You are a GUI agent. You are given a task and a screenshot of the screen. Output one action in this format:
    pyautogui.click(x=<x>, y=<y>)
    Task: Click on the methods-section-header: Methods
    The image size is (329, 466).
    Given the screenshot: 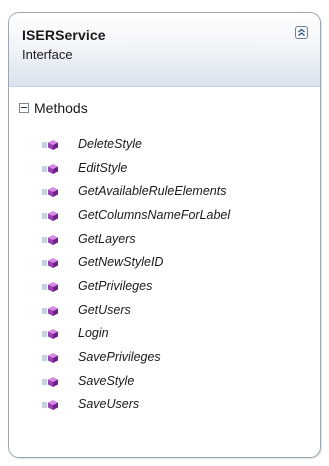 What is the action you would take?
    pyautogui.click(x=53, y=108)
    